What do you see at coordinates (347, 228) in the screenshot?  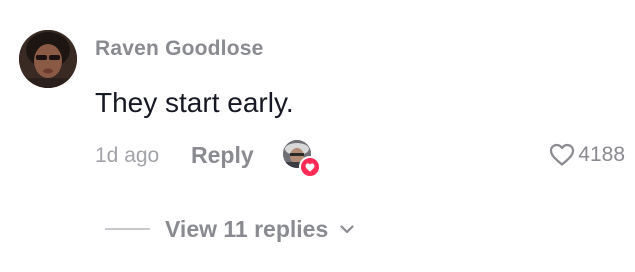 I see `chevron-down-icon` at bounding box center [347, 228].